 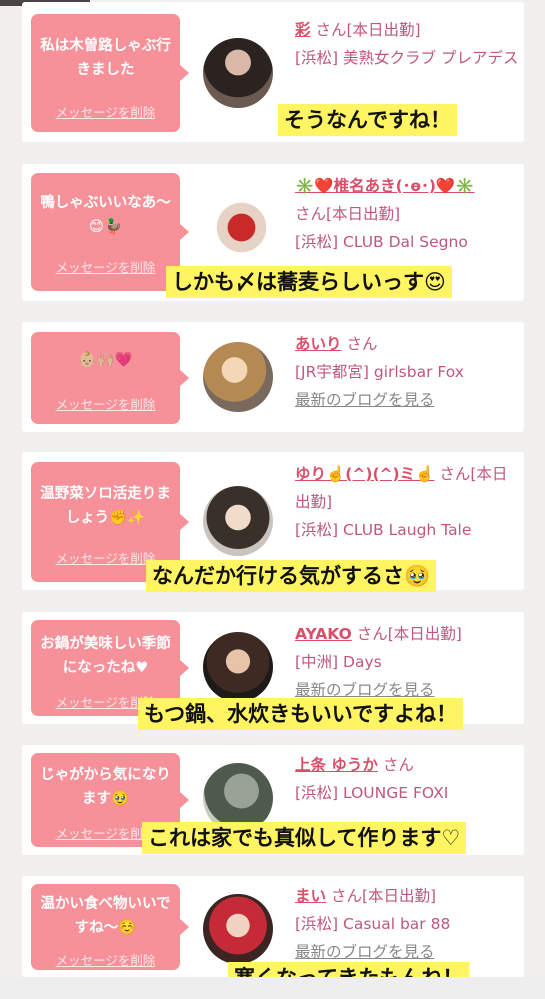 I want to click on shop-name: [浜松] CLUB Dal Segno, so click(x=381, y=242).